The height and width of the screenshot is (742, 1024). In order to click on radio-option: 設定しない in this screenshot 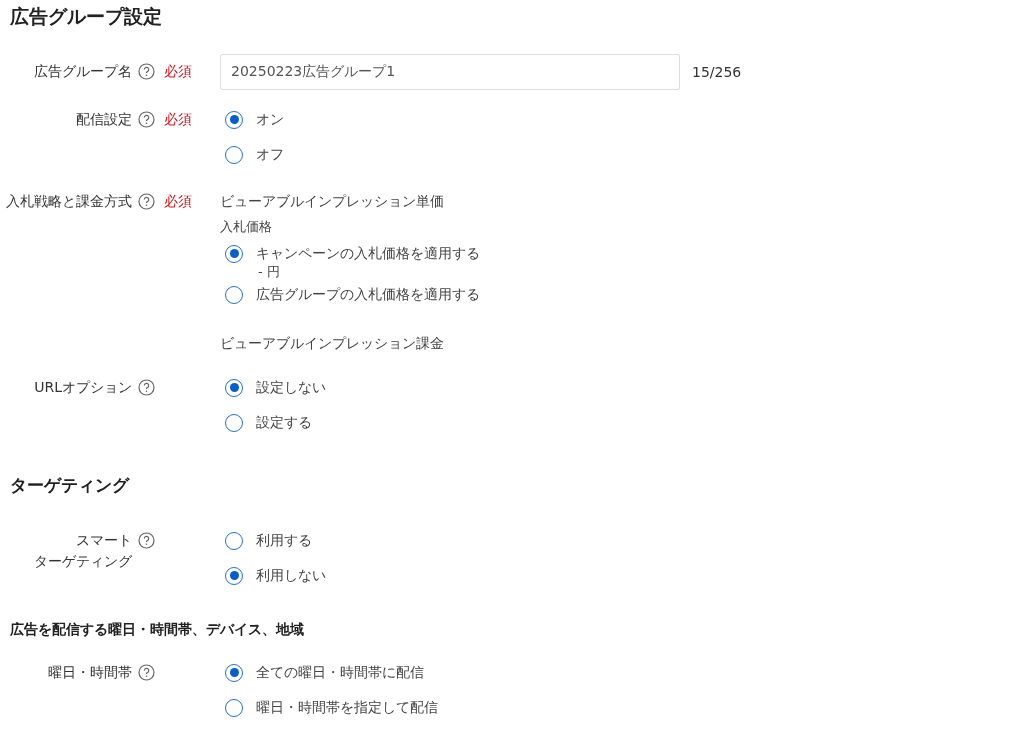, I will do `click(273, 387)`.